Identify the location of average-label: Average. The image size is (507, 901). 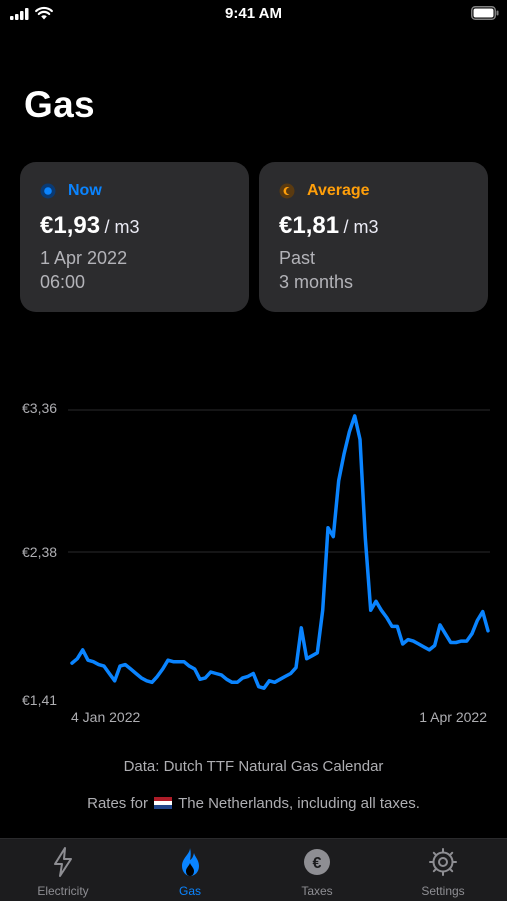
(338, 190).